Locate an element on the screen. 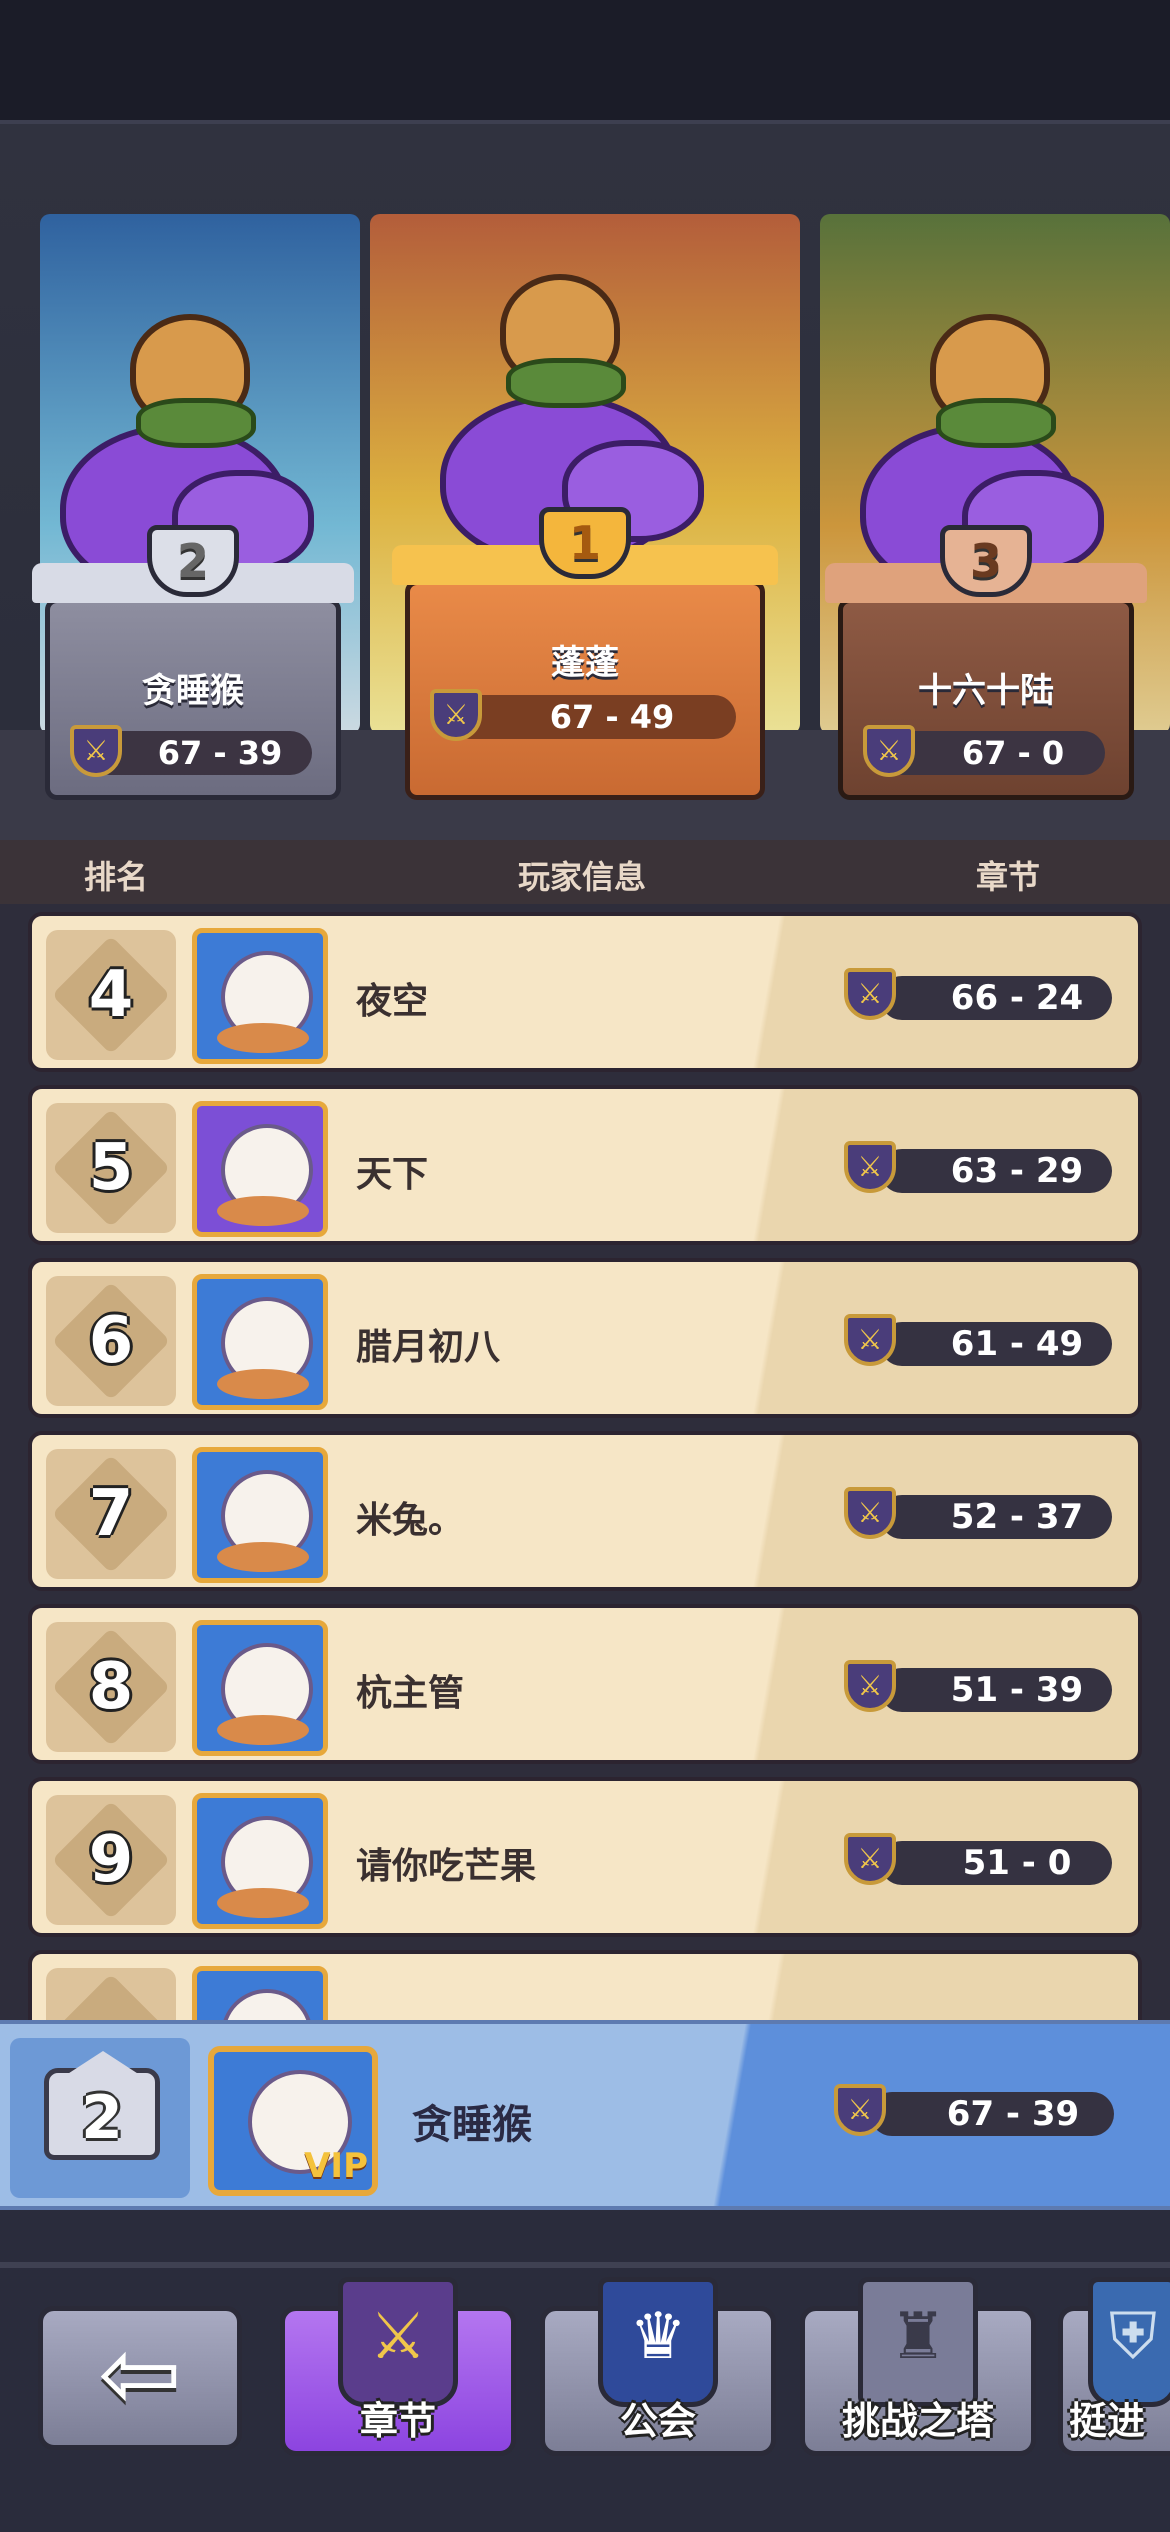 This screenshot has width=1170, height=2532. player-name: 杭主管 is located at coordinates (410, 1693).